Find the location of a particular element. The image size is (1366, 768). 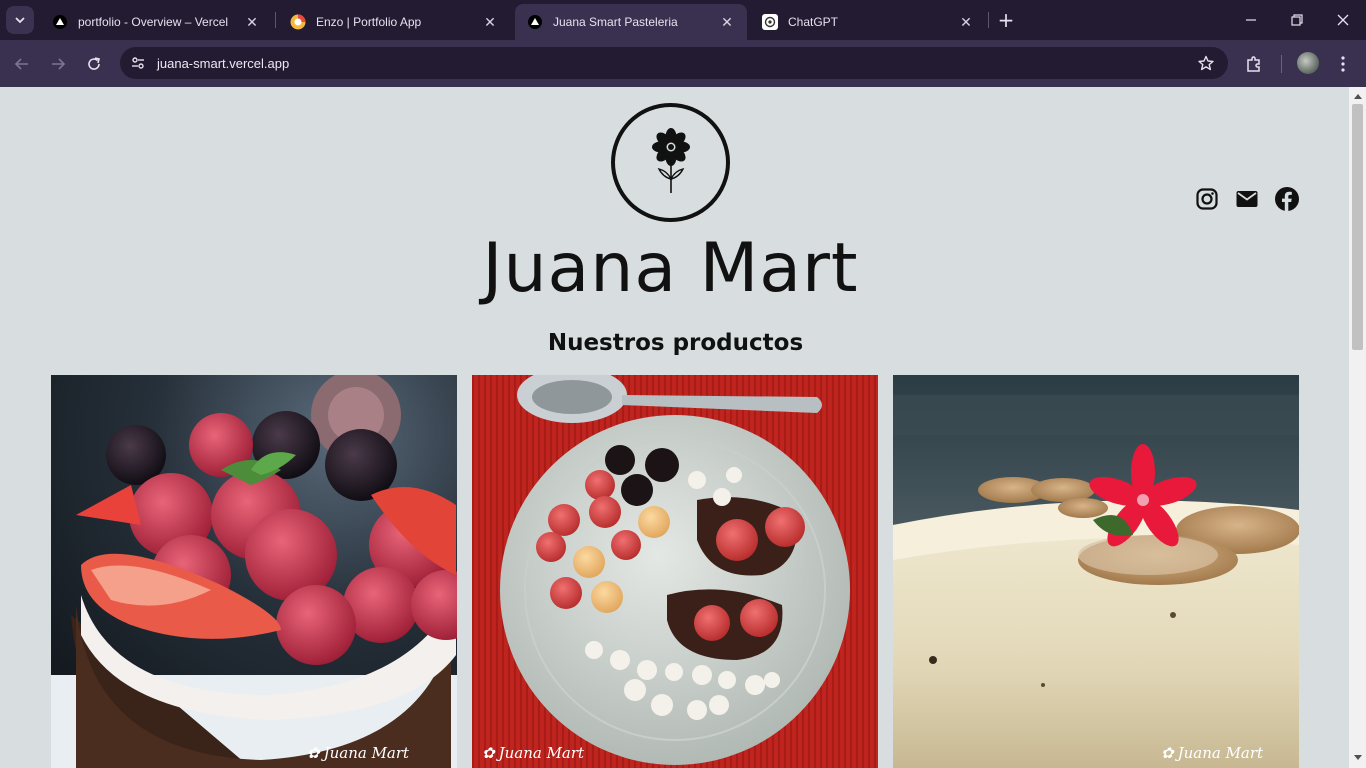

minimize-button is located at coordinates (1251, 20).